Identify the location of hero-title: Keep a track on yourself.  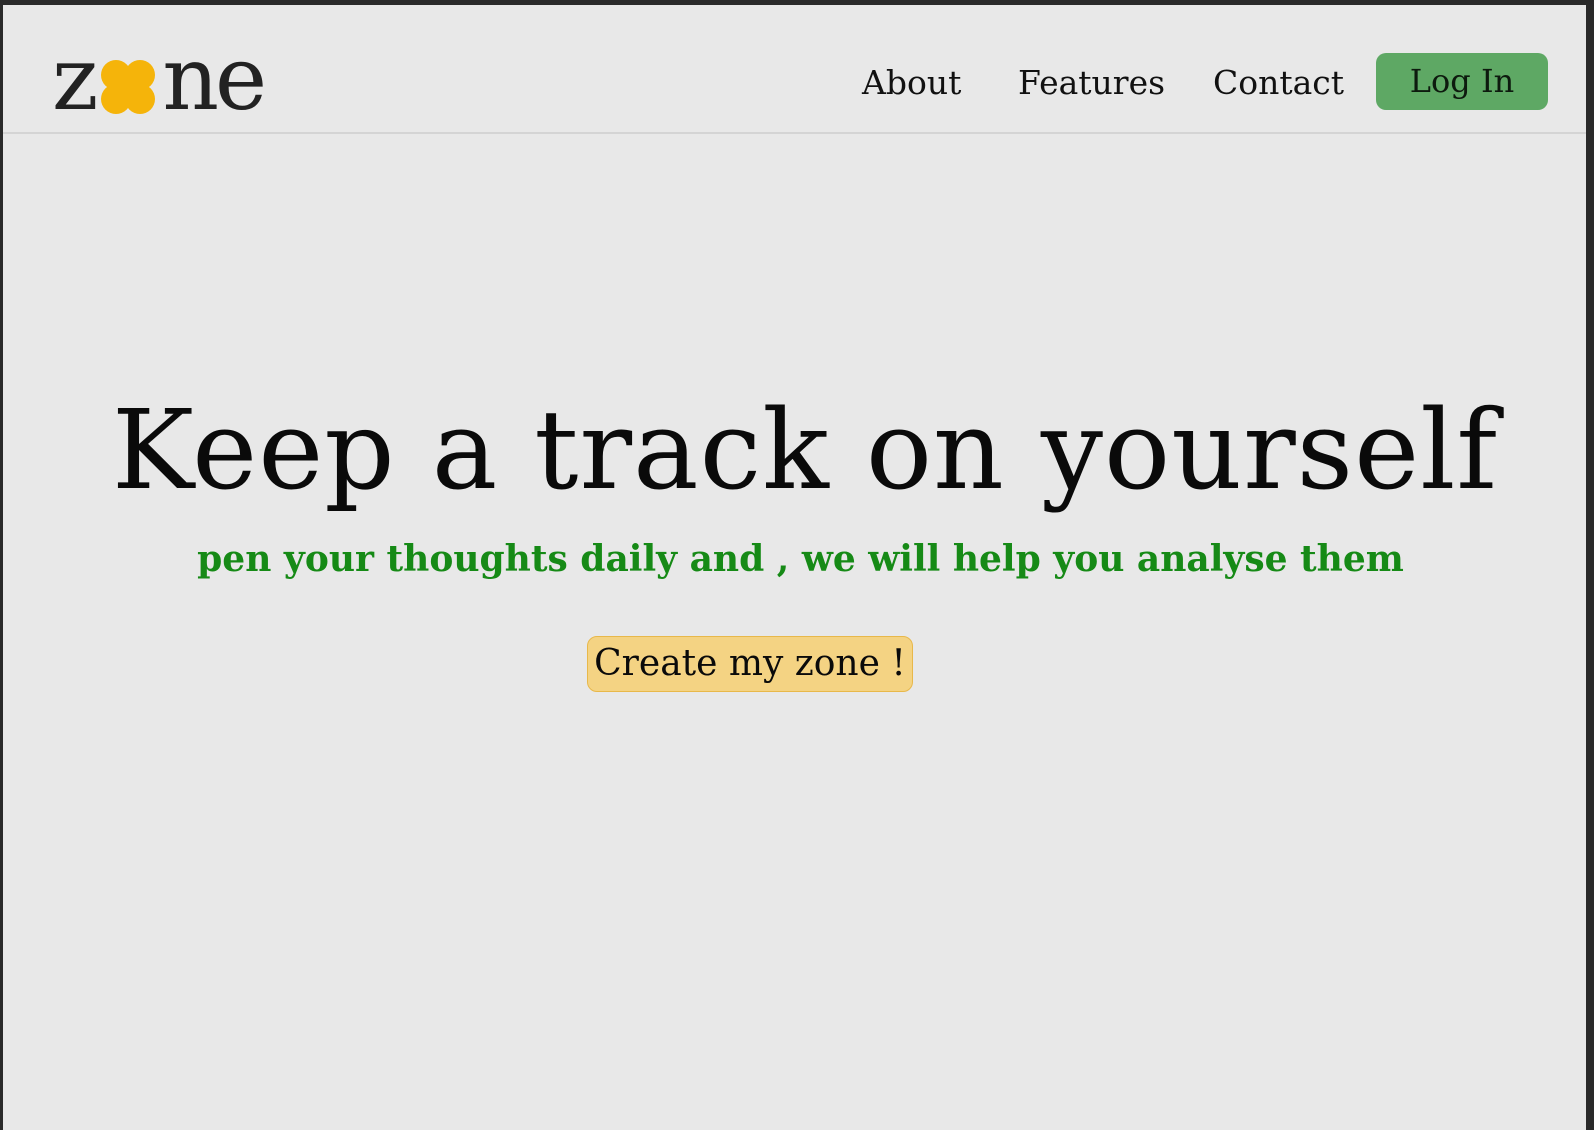
(805, 450).